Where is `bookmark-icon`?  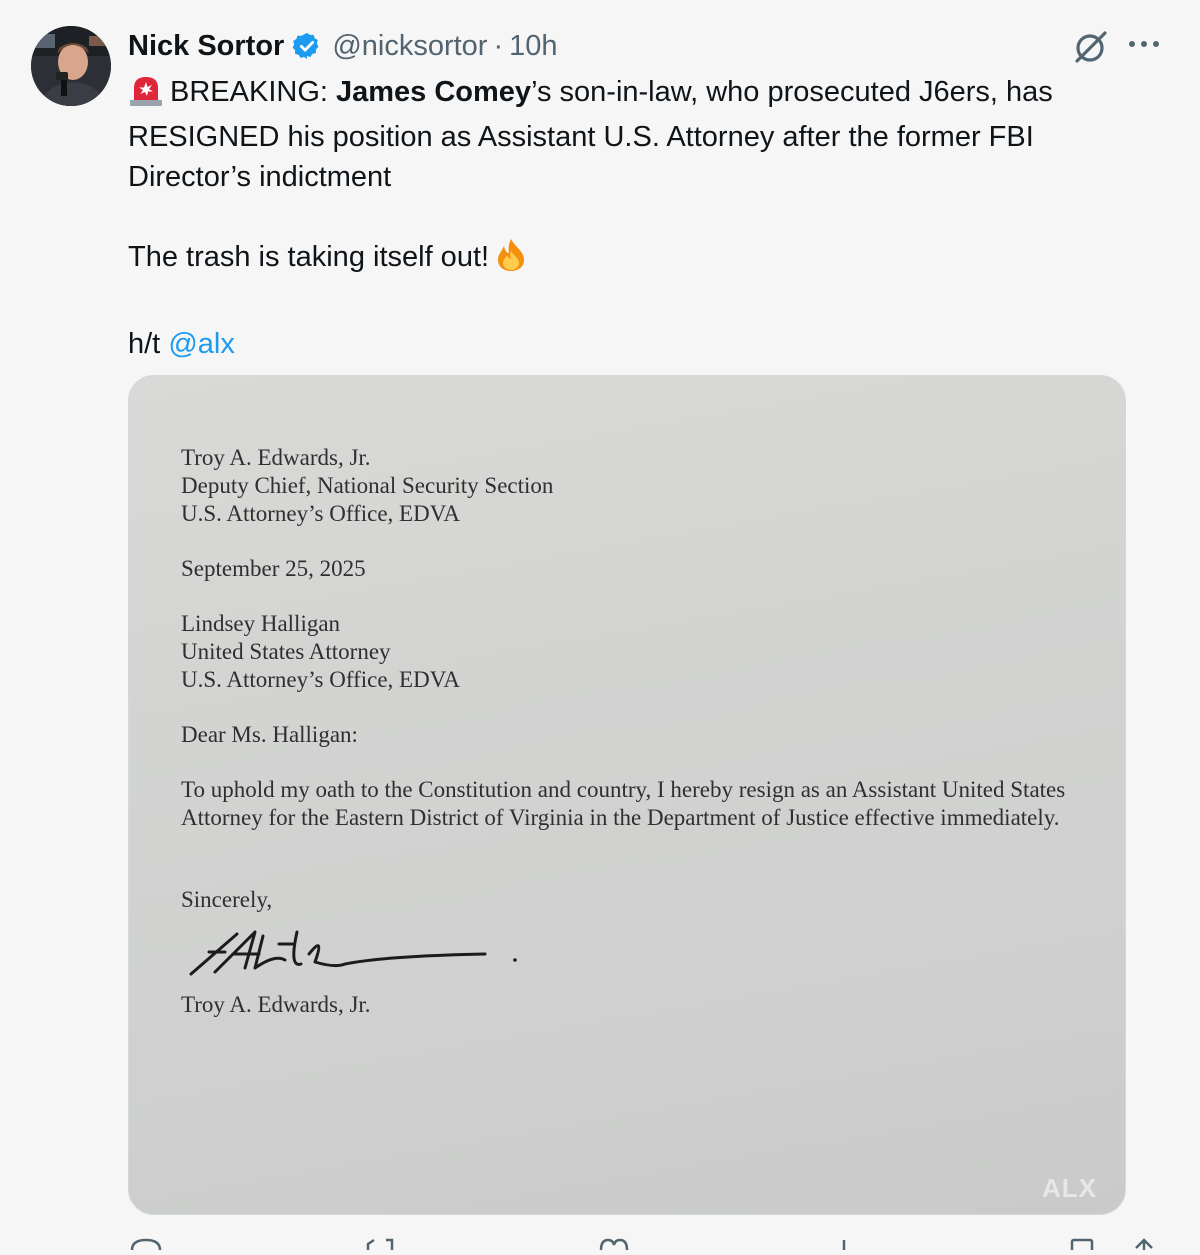 bookmark-icon is located at coordinates (1082, 1245).